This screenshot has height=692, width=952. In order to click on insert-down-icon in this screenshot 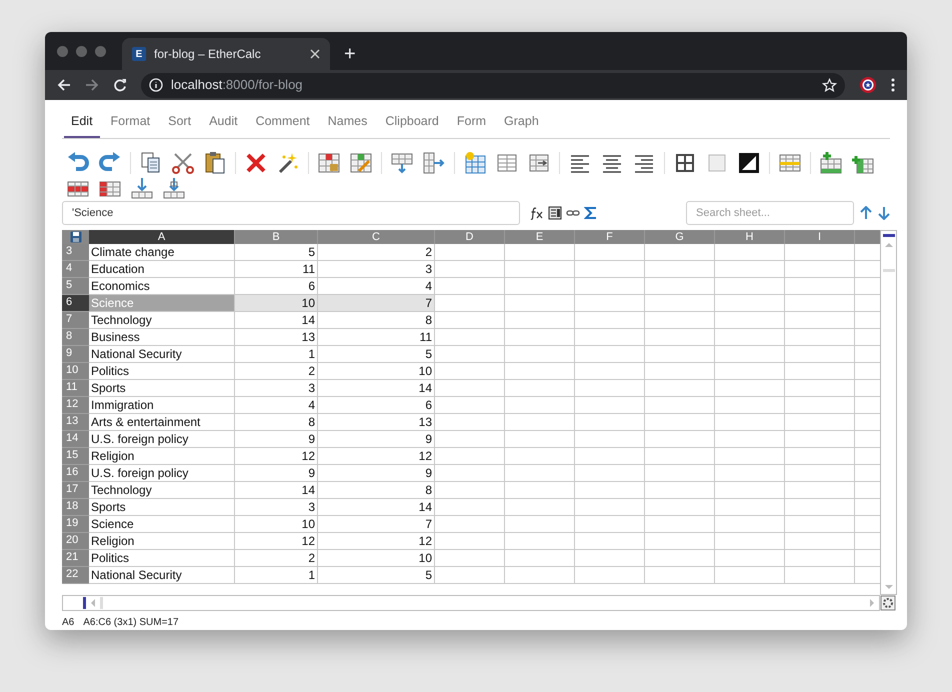, I will do `click(142, 188)`.